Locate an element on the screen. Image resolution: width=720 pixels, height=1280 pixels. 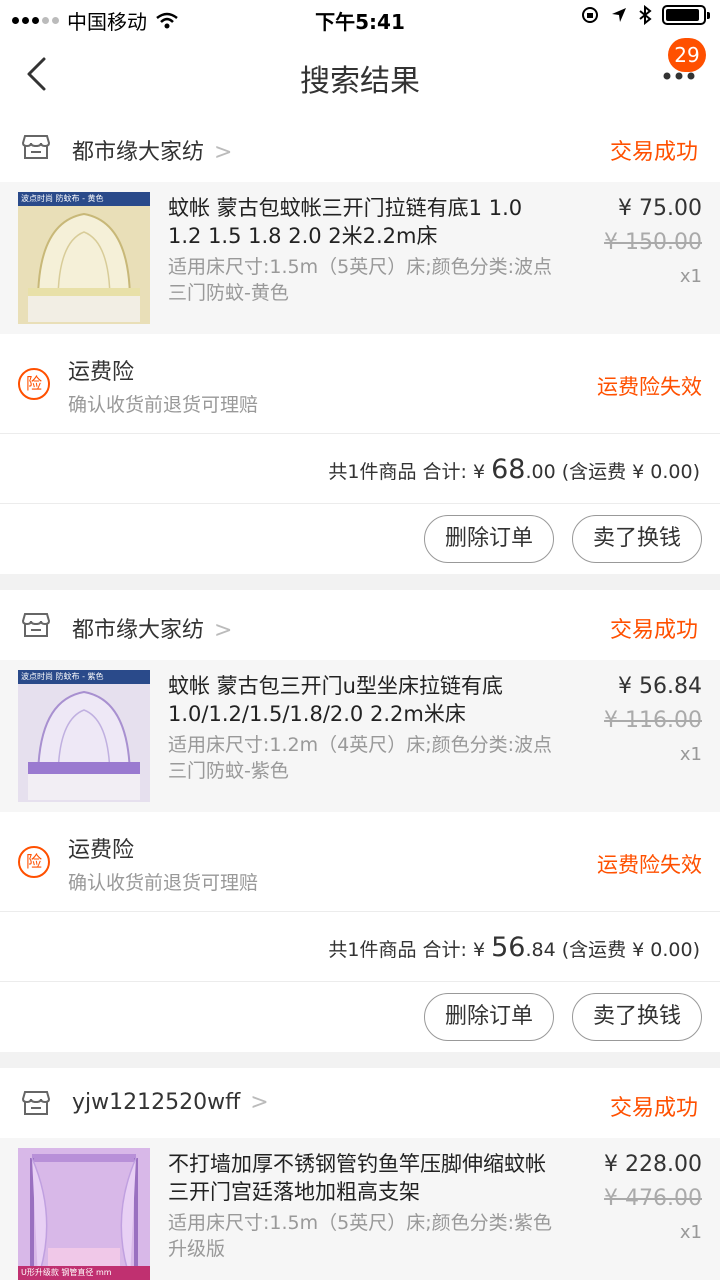
item-price: ¥ 228.00 is located at coordinates (653, 1164).